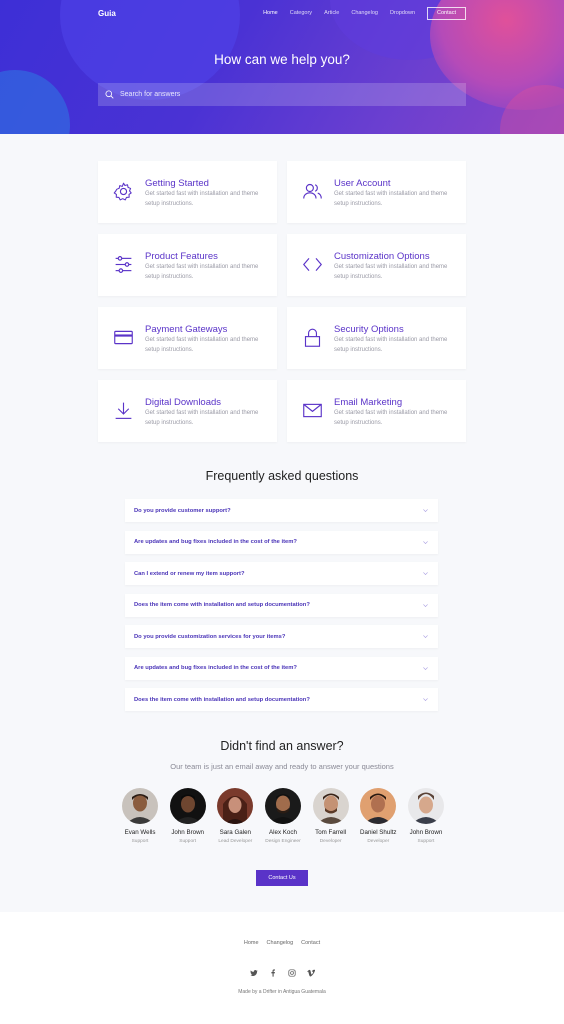  What do you see at coordinates (369, 329) in the screenshot?
I see `card-title: Security Options` at bounding box center [369, 329].